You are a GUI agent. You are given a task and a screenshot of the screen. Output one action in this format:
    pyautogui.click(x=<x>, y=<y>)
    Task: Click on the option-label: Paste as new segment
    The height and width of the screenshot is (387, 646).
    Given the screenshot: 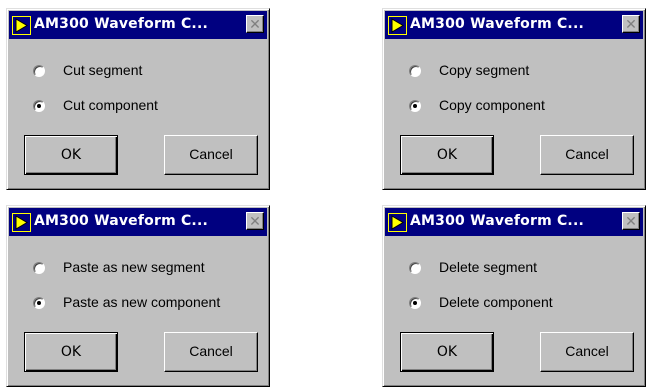 What is the action you would take?
    pyautogui.click(x=134, y=267)
    